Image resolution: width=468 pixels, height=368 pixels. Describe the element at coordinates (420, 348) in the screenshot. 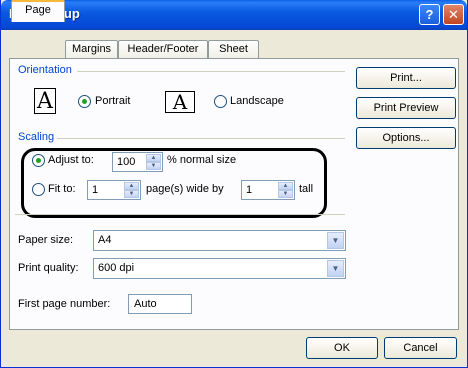

I see `cancel-button: Cancel` at that location.